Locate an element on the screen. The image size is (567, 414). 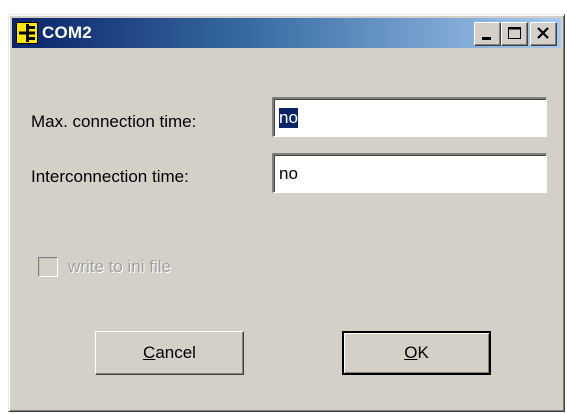
close-icon is located at coordinates (543, 33).